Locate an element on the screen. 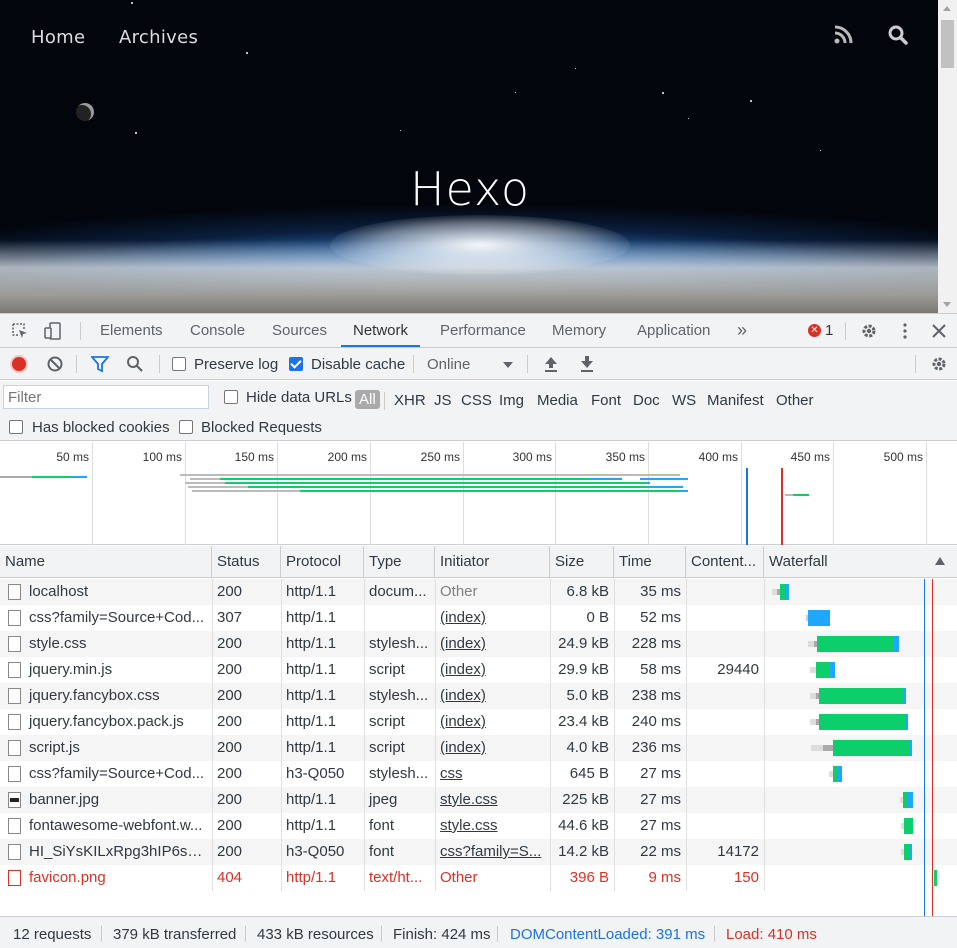 The image size is (957, 948). cell-name: style.css is located at coordinates (118, 644).